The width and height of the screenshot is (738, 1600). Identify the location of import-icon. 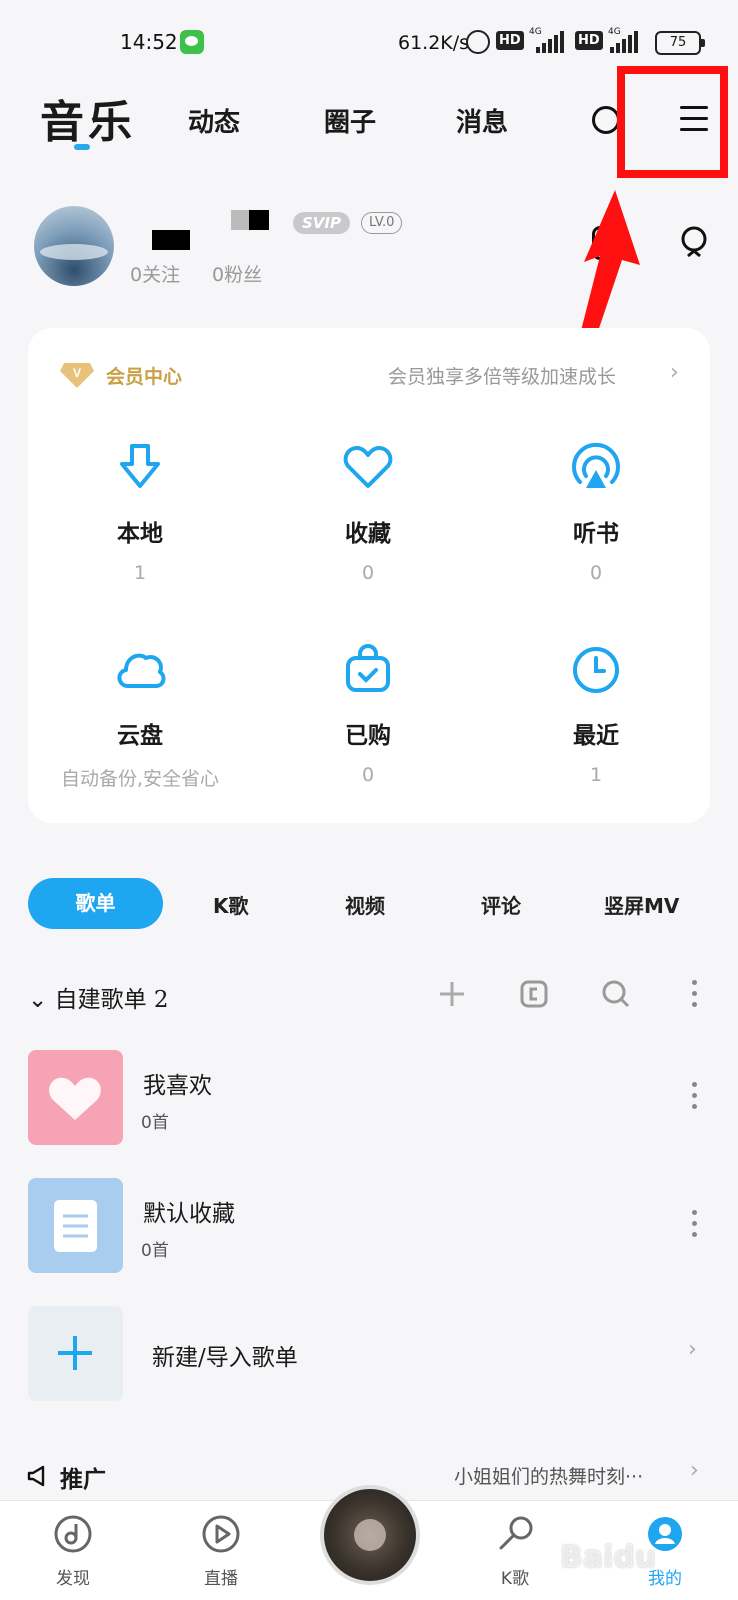
(534, 994).